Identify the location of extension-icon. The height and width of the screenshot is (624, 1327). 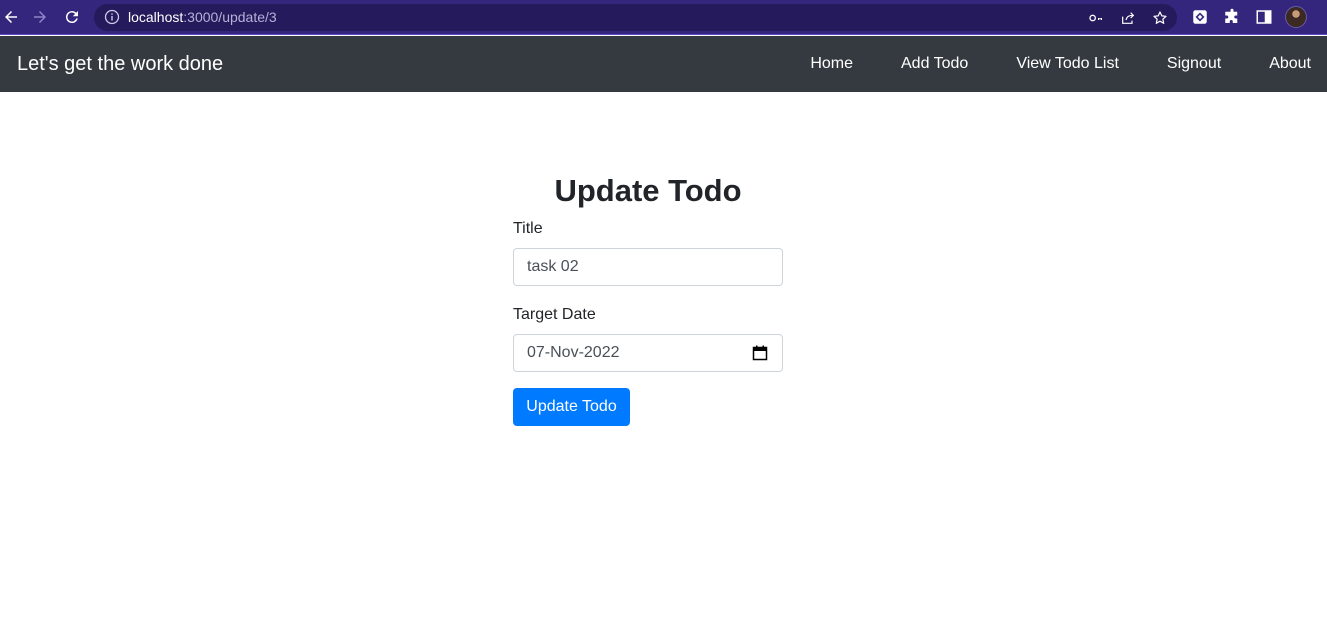
(1200, 17).